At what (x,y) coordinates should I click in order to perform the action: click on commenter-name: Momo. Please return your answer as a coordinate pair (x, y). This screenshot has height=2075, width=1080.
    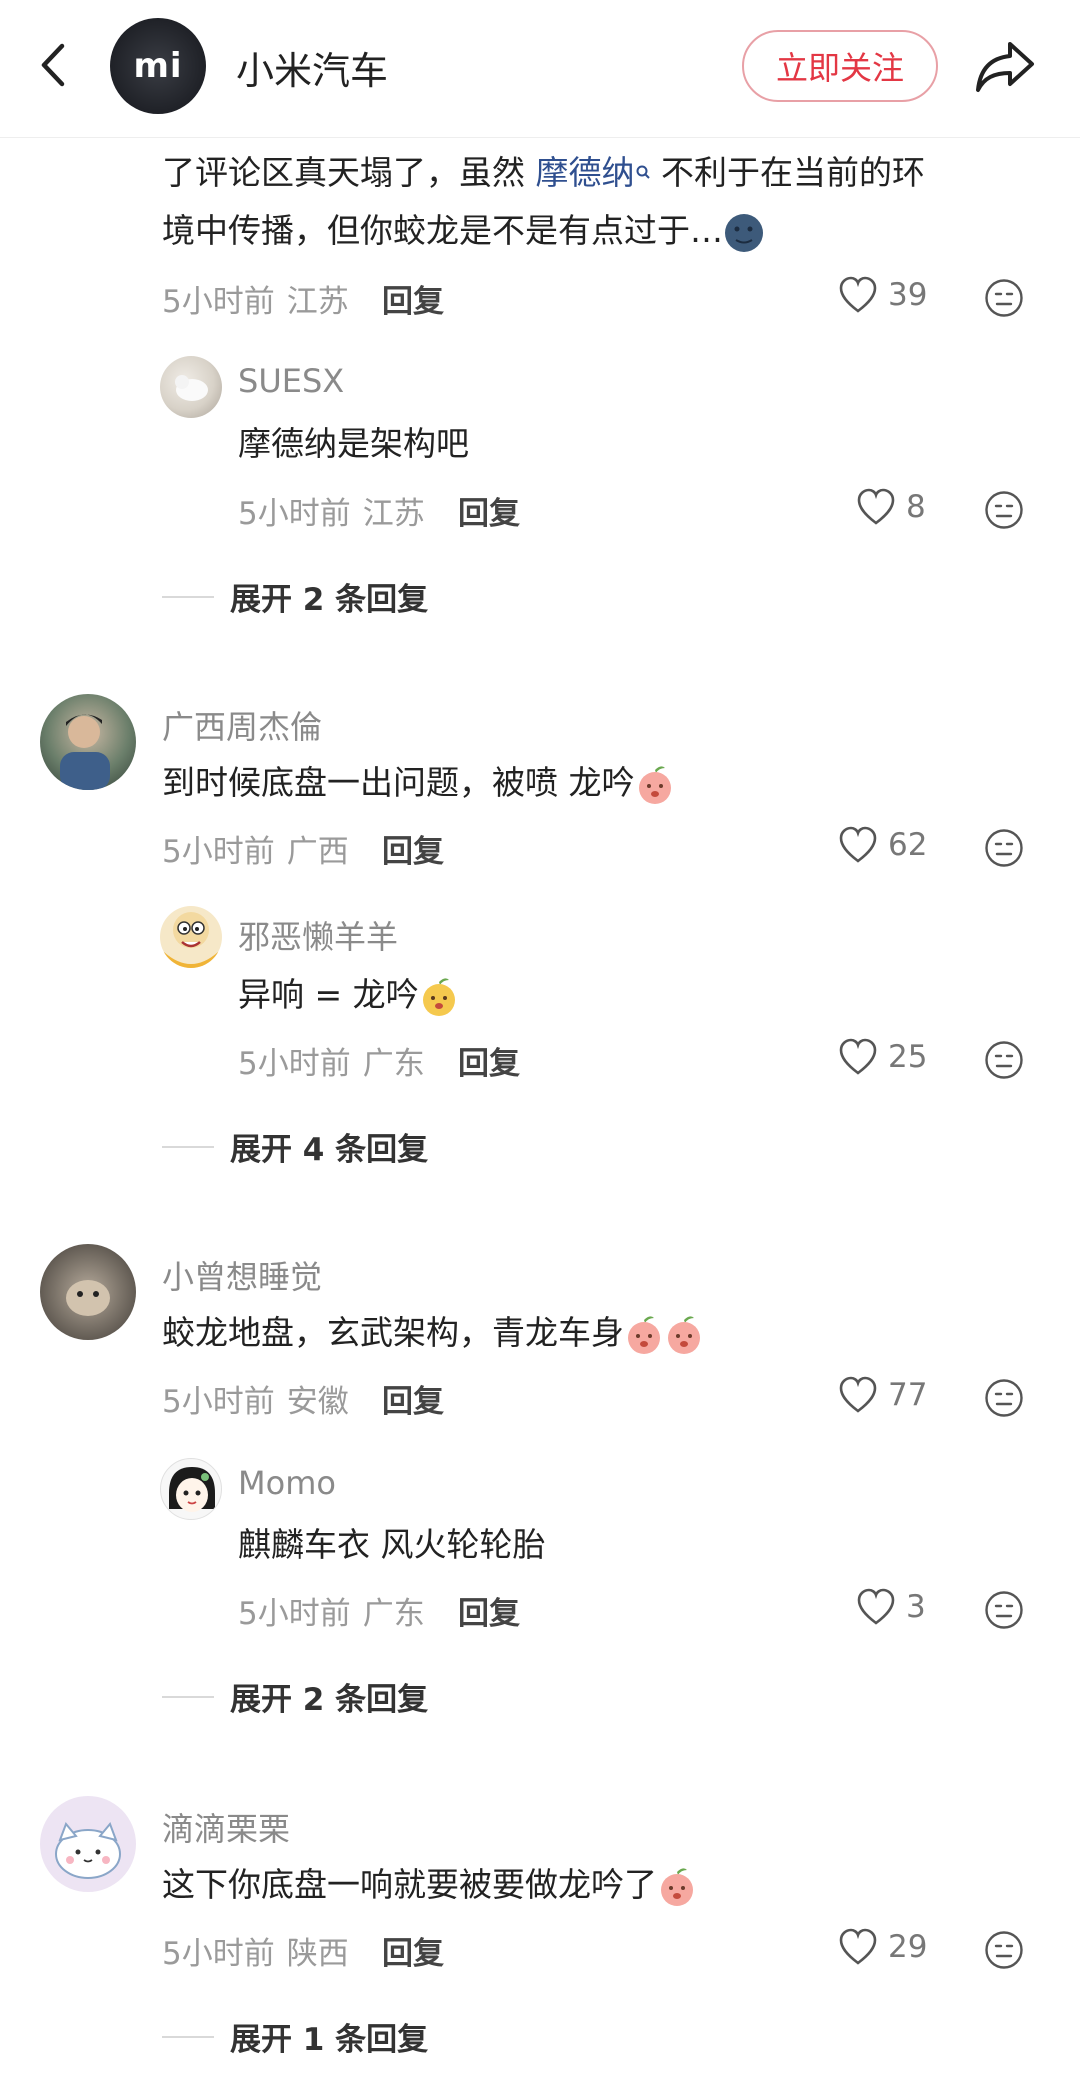
    Looking at the image, I should click on (287, 1483).